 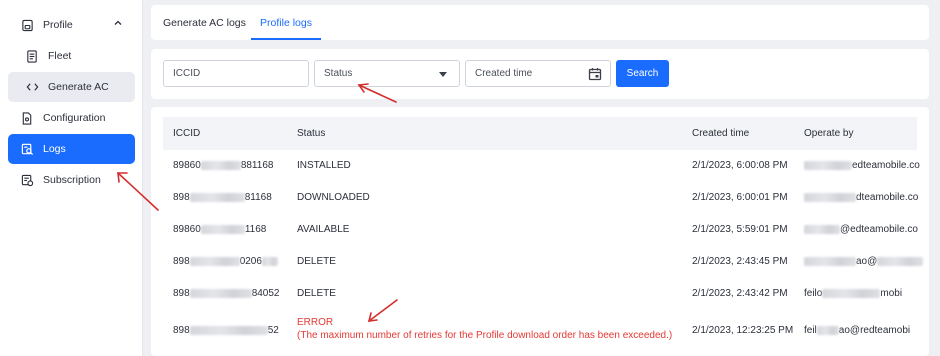 What do you see at coordinates (118, 23) in the screenshot?
I see `chevron-up-icon` at bounding box center [118, 23].